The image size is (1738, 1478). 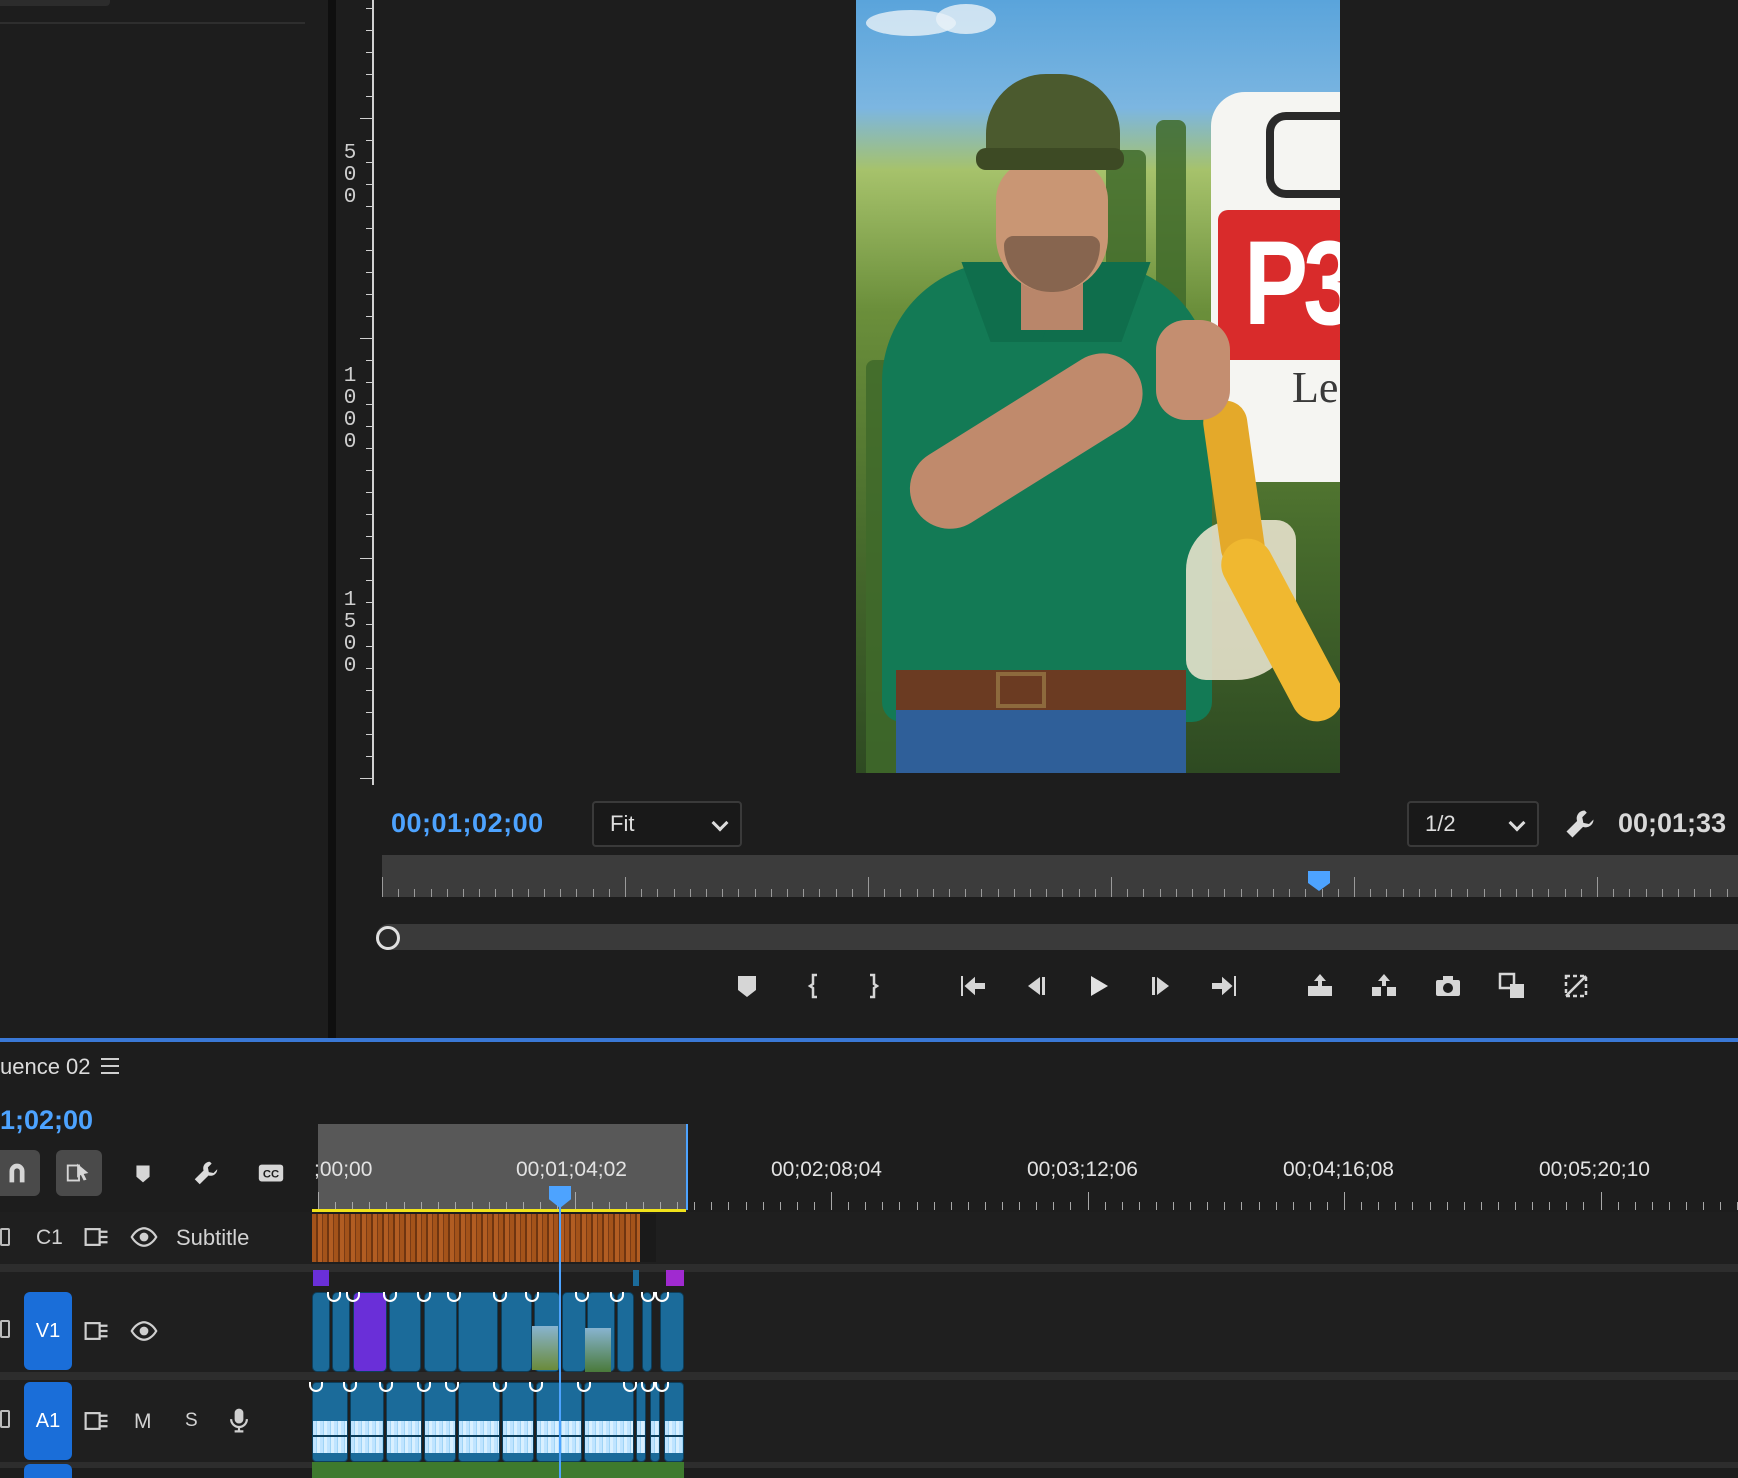 I want to click on track-name-subtitle: Subtitle, so click(x=212, y=1238).